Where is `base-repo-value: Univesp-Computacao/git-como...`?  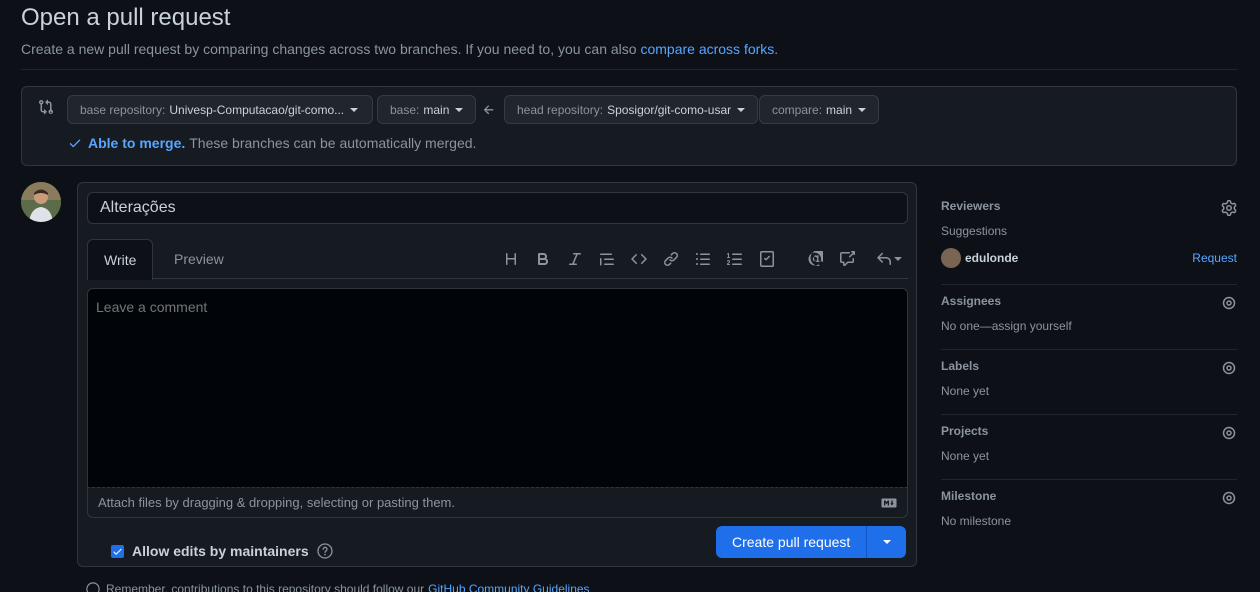
base-repo-value: Univesp-Computacao/git-como... is located at coordinates (257, 109).